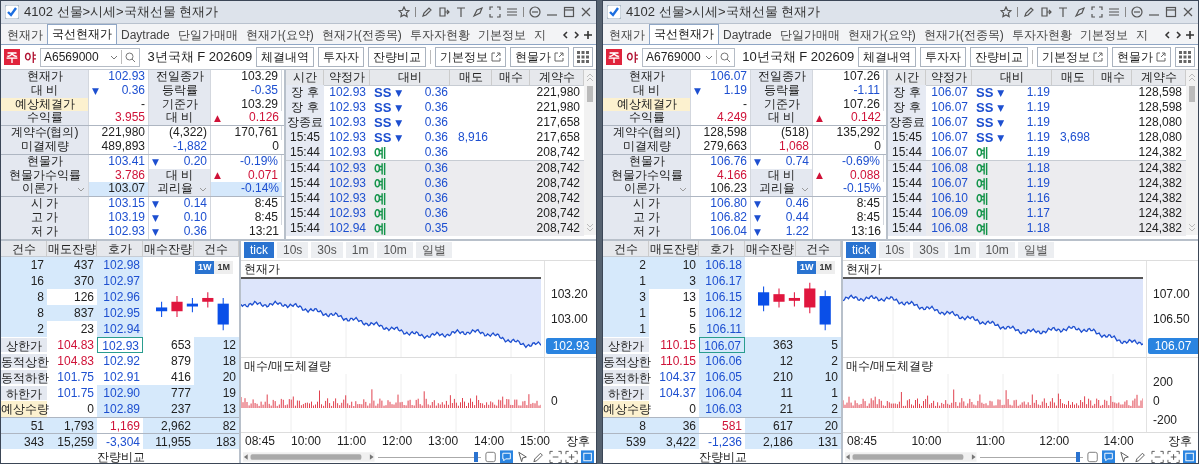 Image resolution: width=1199 pixels, height=464 pixels. Describe the element at coordinates (45, 204) in the screenshot. I see `field-label: 시 가` at that location.